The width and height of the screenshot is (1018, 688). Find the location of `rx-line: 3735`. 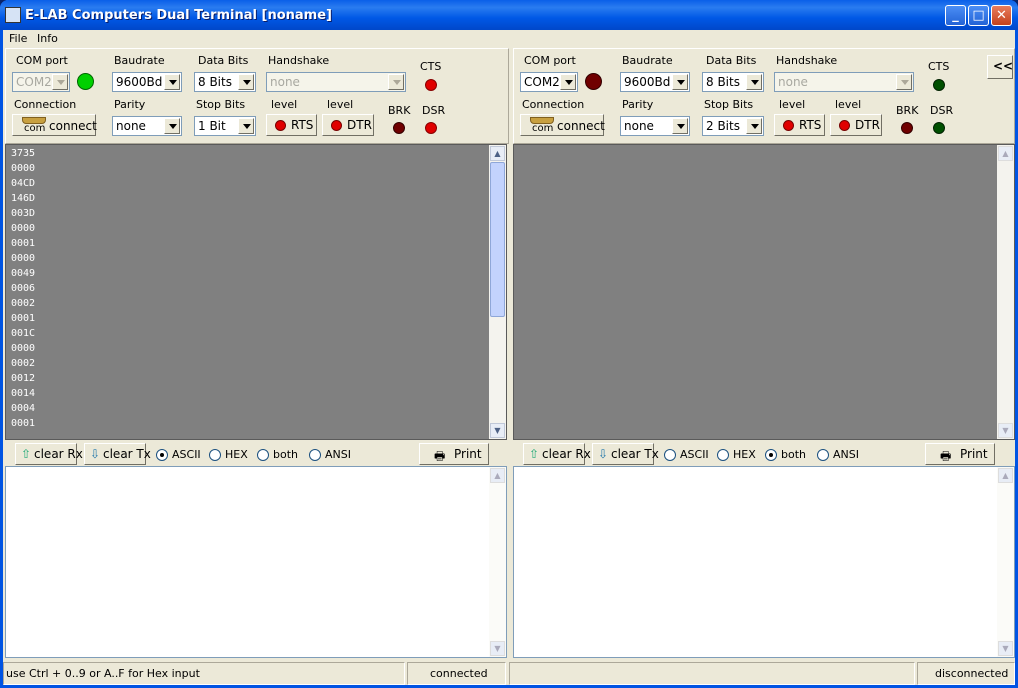

rx-line: 3735 is located at coordinates (23, 153).